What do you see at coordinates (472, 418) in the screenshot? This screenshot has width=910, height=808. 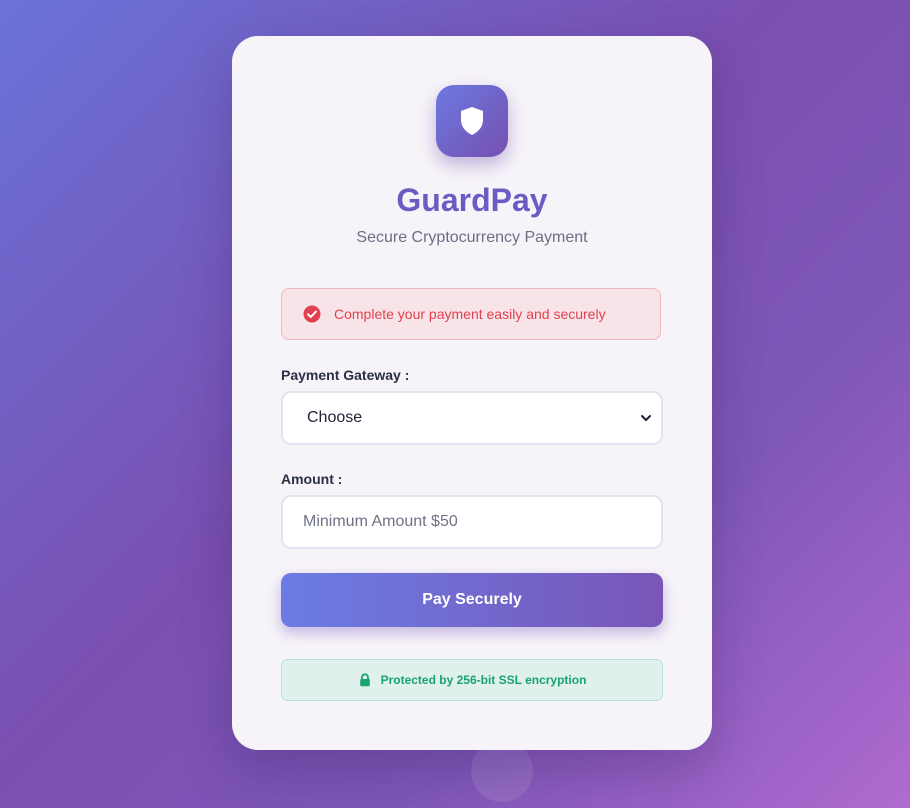 I see `payment-gateway-select: Choose` at bounding box center [472, 418].